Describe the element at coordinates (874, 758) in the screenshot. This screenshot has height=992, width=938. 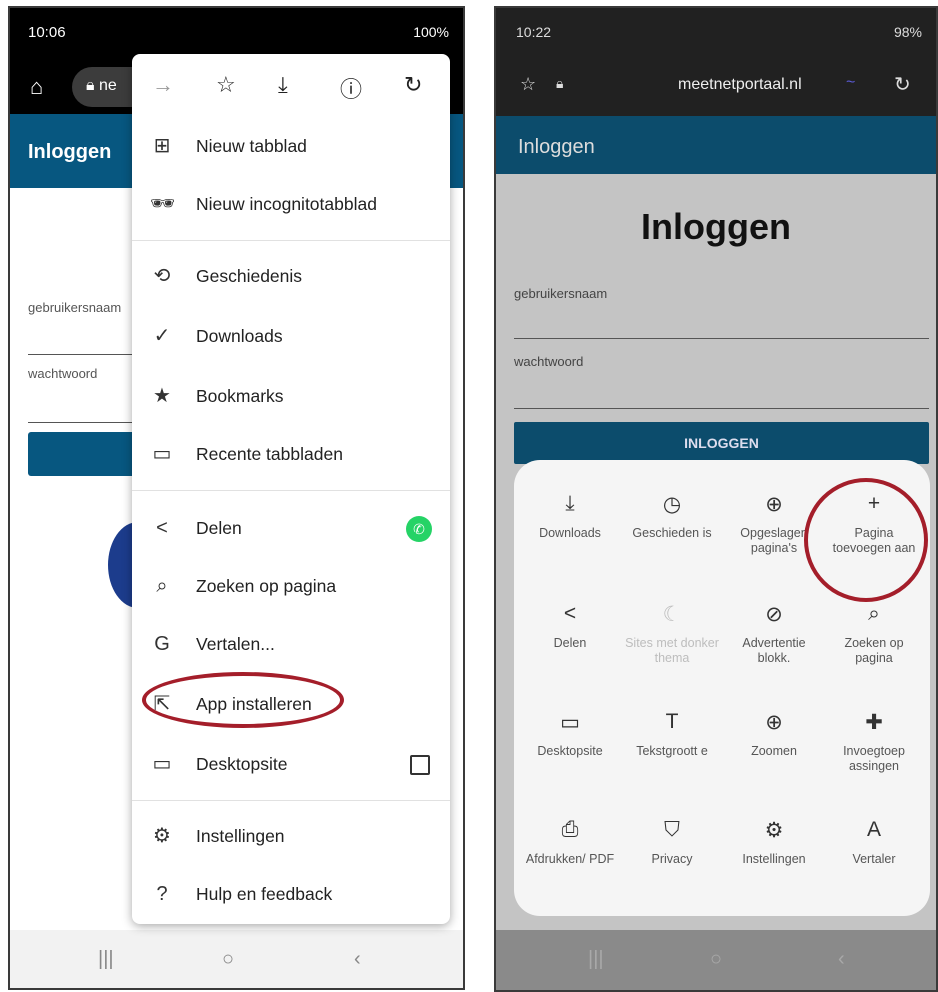
I see `tile-label: Invoegtoep assingen` at that location.